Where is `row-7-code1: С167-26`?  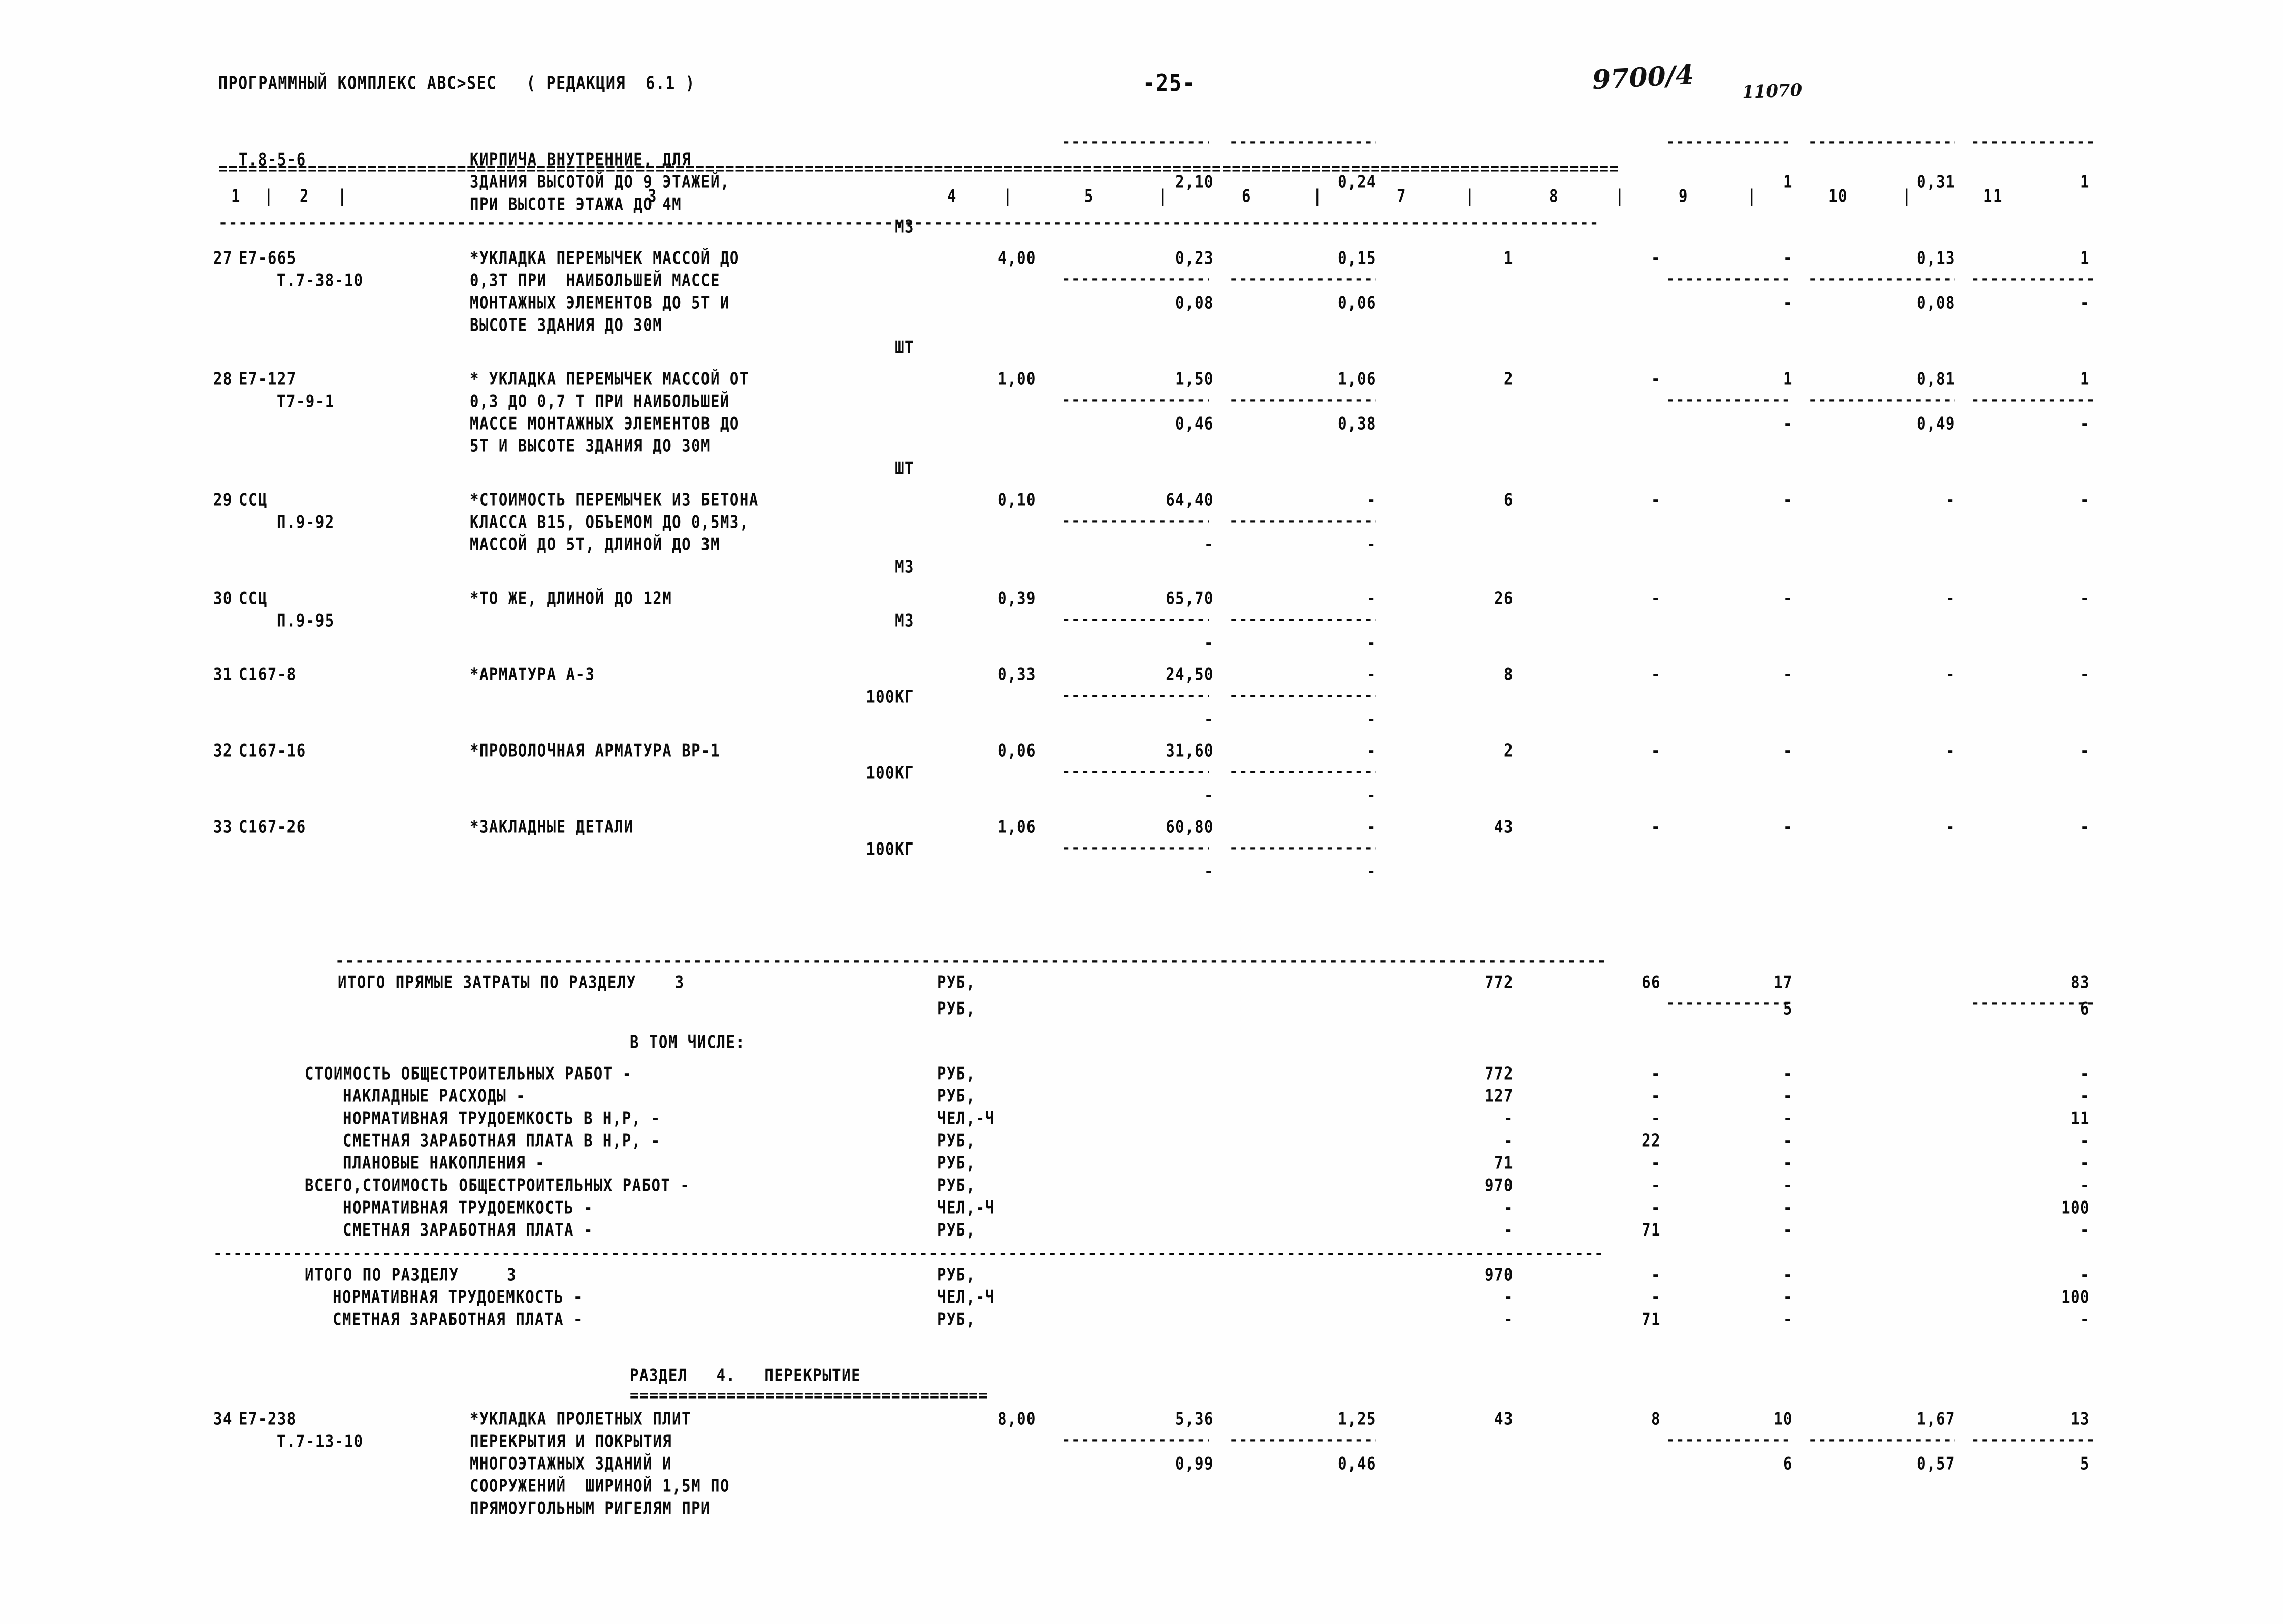
row-7-code1: С167-26 is located at coordinates (272, 826).